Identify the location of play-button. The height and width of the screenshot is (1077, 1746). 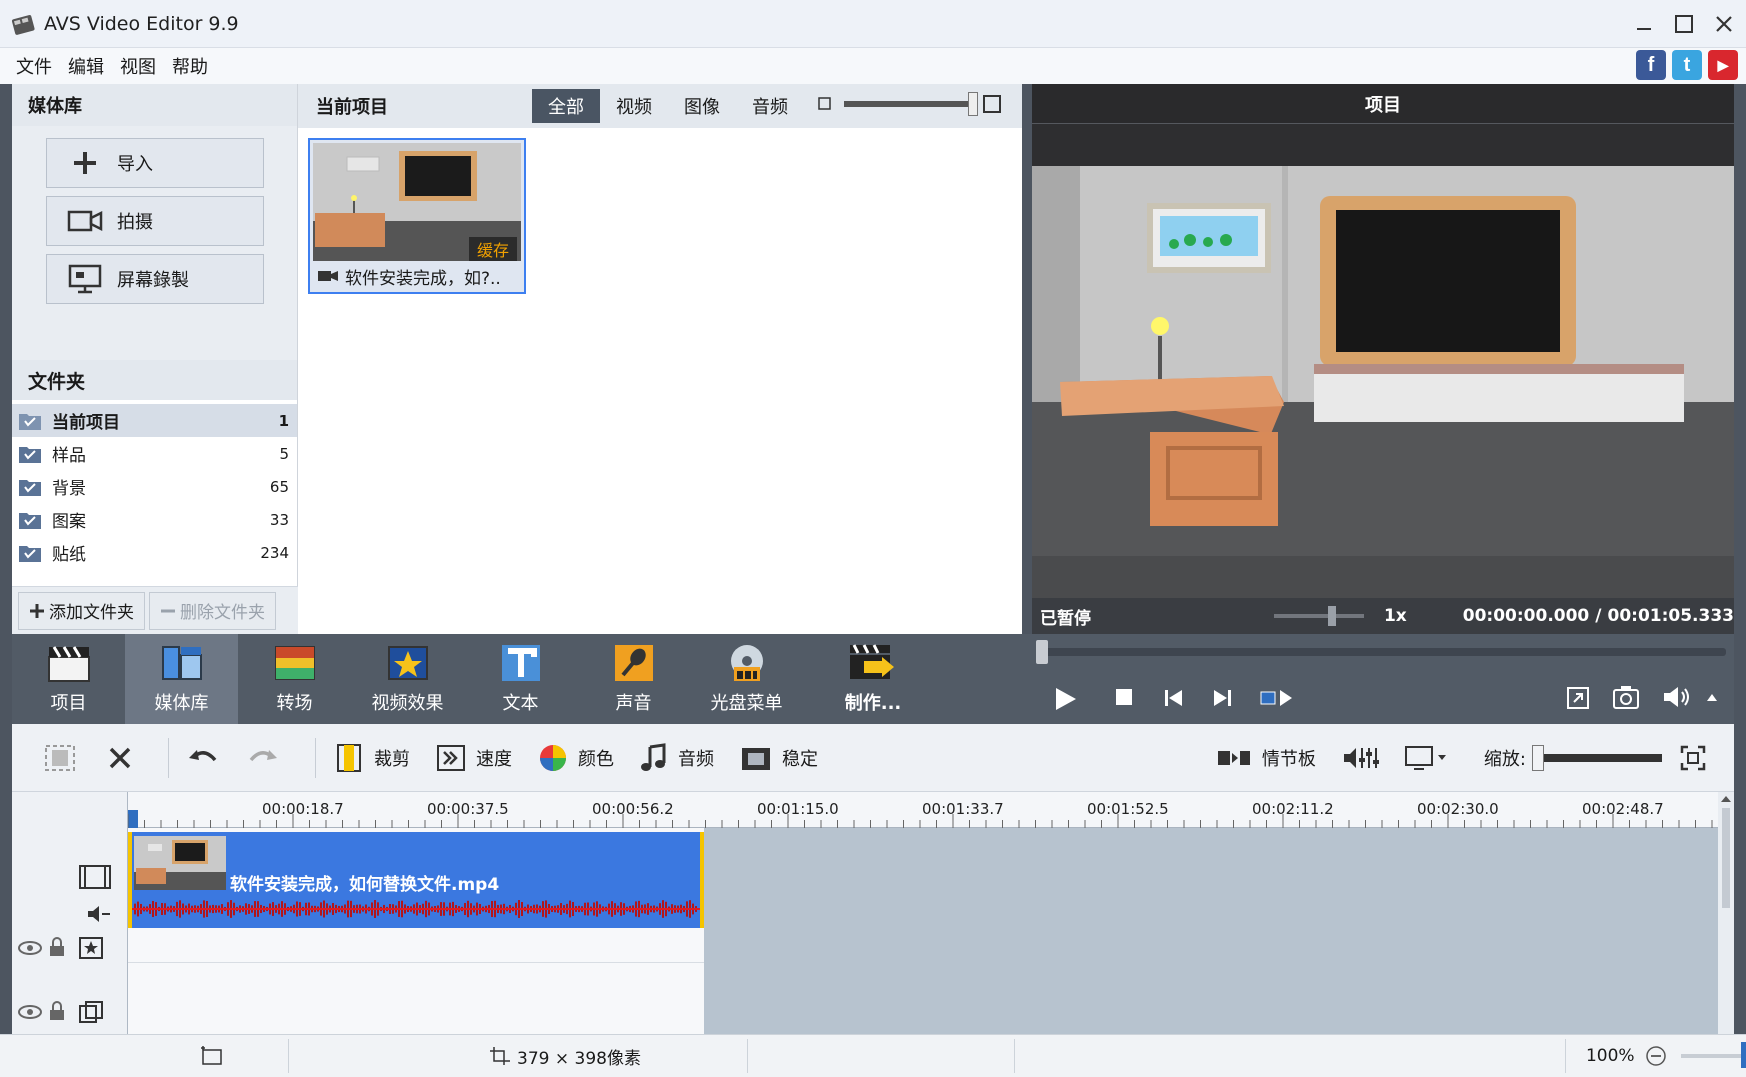
(1066, 699).